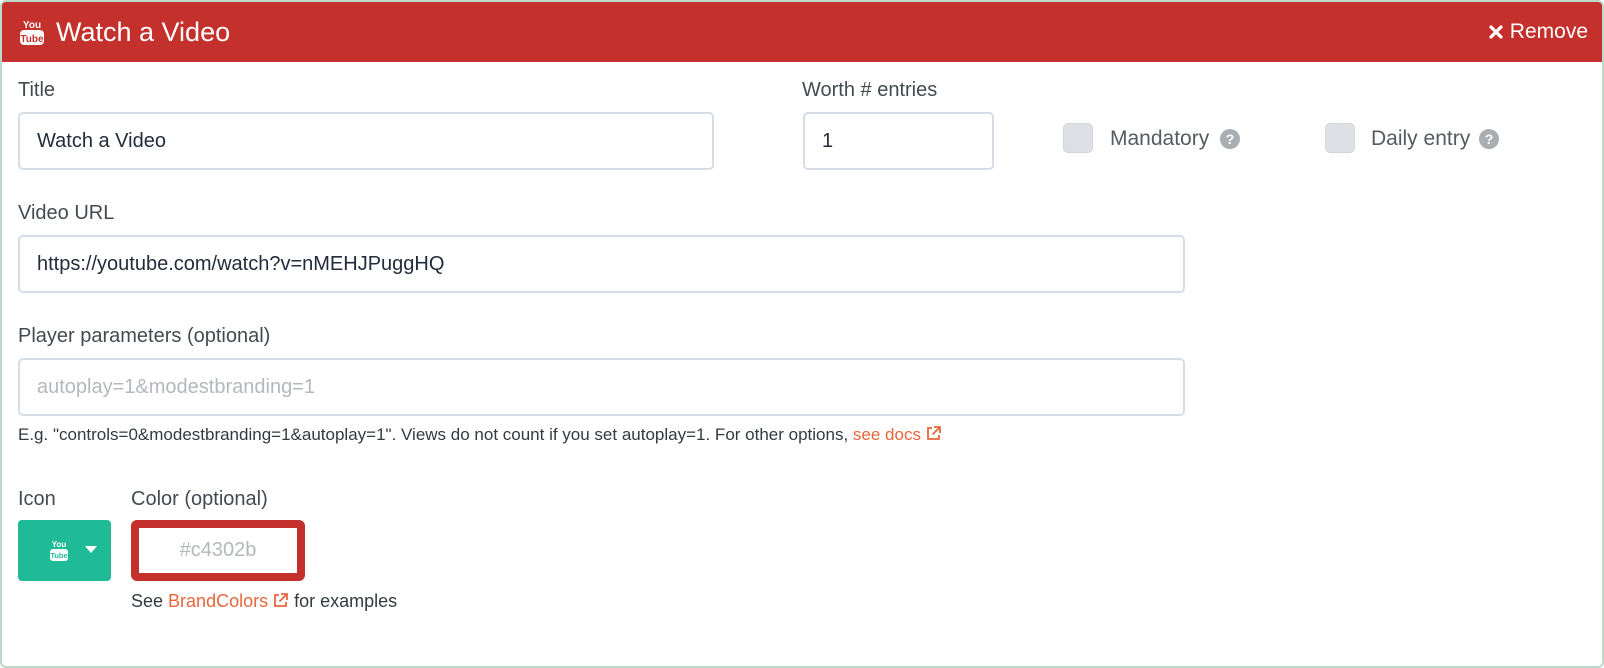 This screenshot has height=668, width=1604. I want to click on brandcolors-link: BrandColors, so click(228, 601).